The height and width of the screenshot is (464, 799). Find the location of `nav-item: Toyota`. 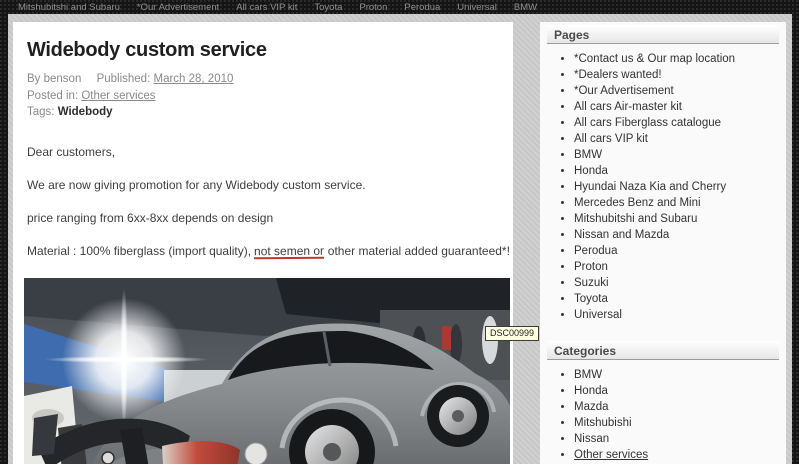

nav-item: Toyota is located at coordinates (328, 7).